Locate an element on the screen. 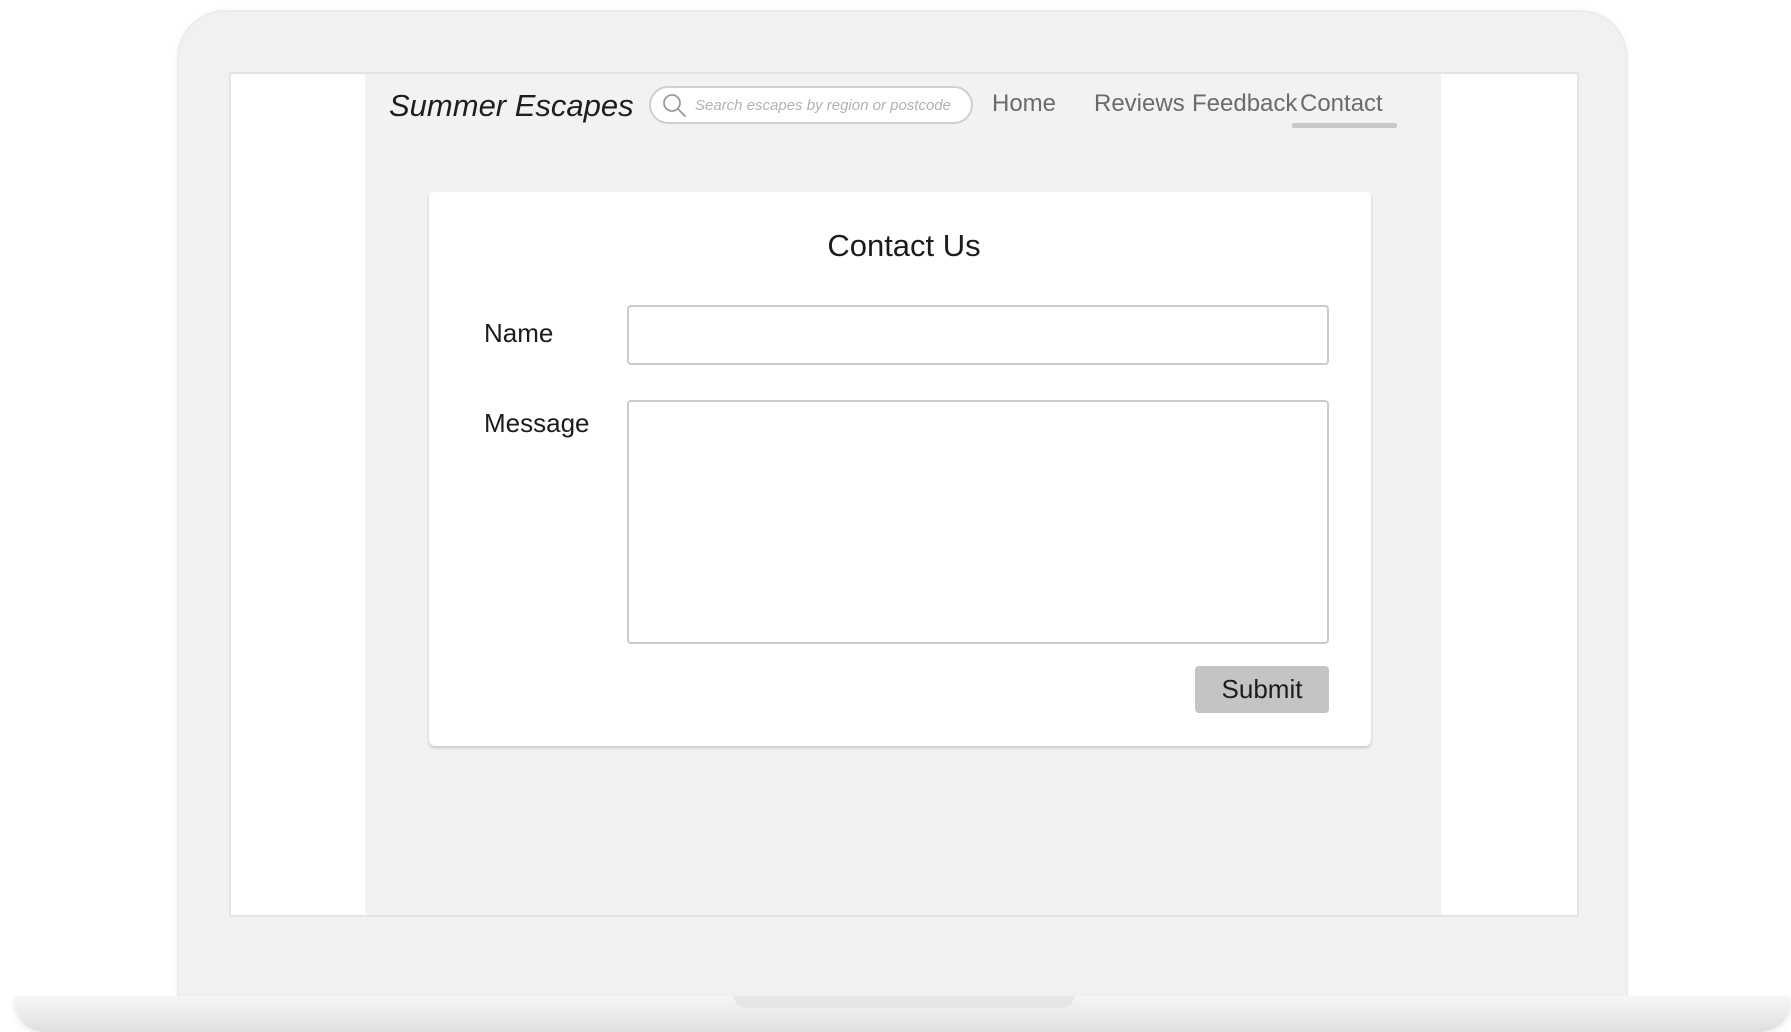 This screenshot has width=1791, height=1032. message-field is located at coordinates (978, 522).